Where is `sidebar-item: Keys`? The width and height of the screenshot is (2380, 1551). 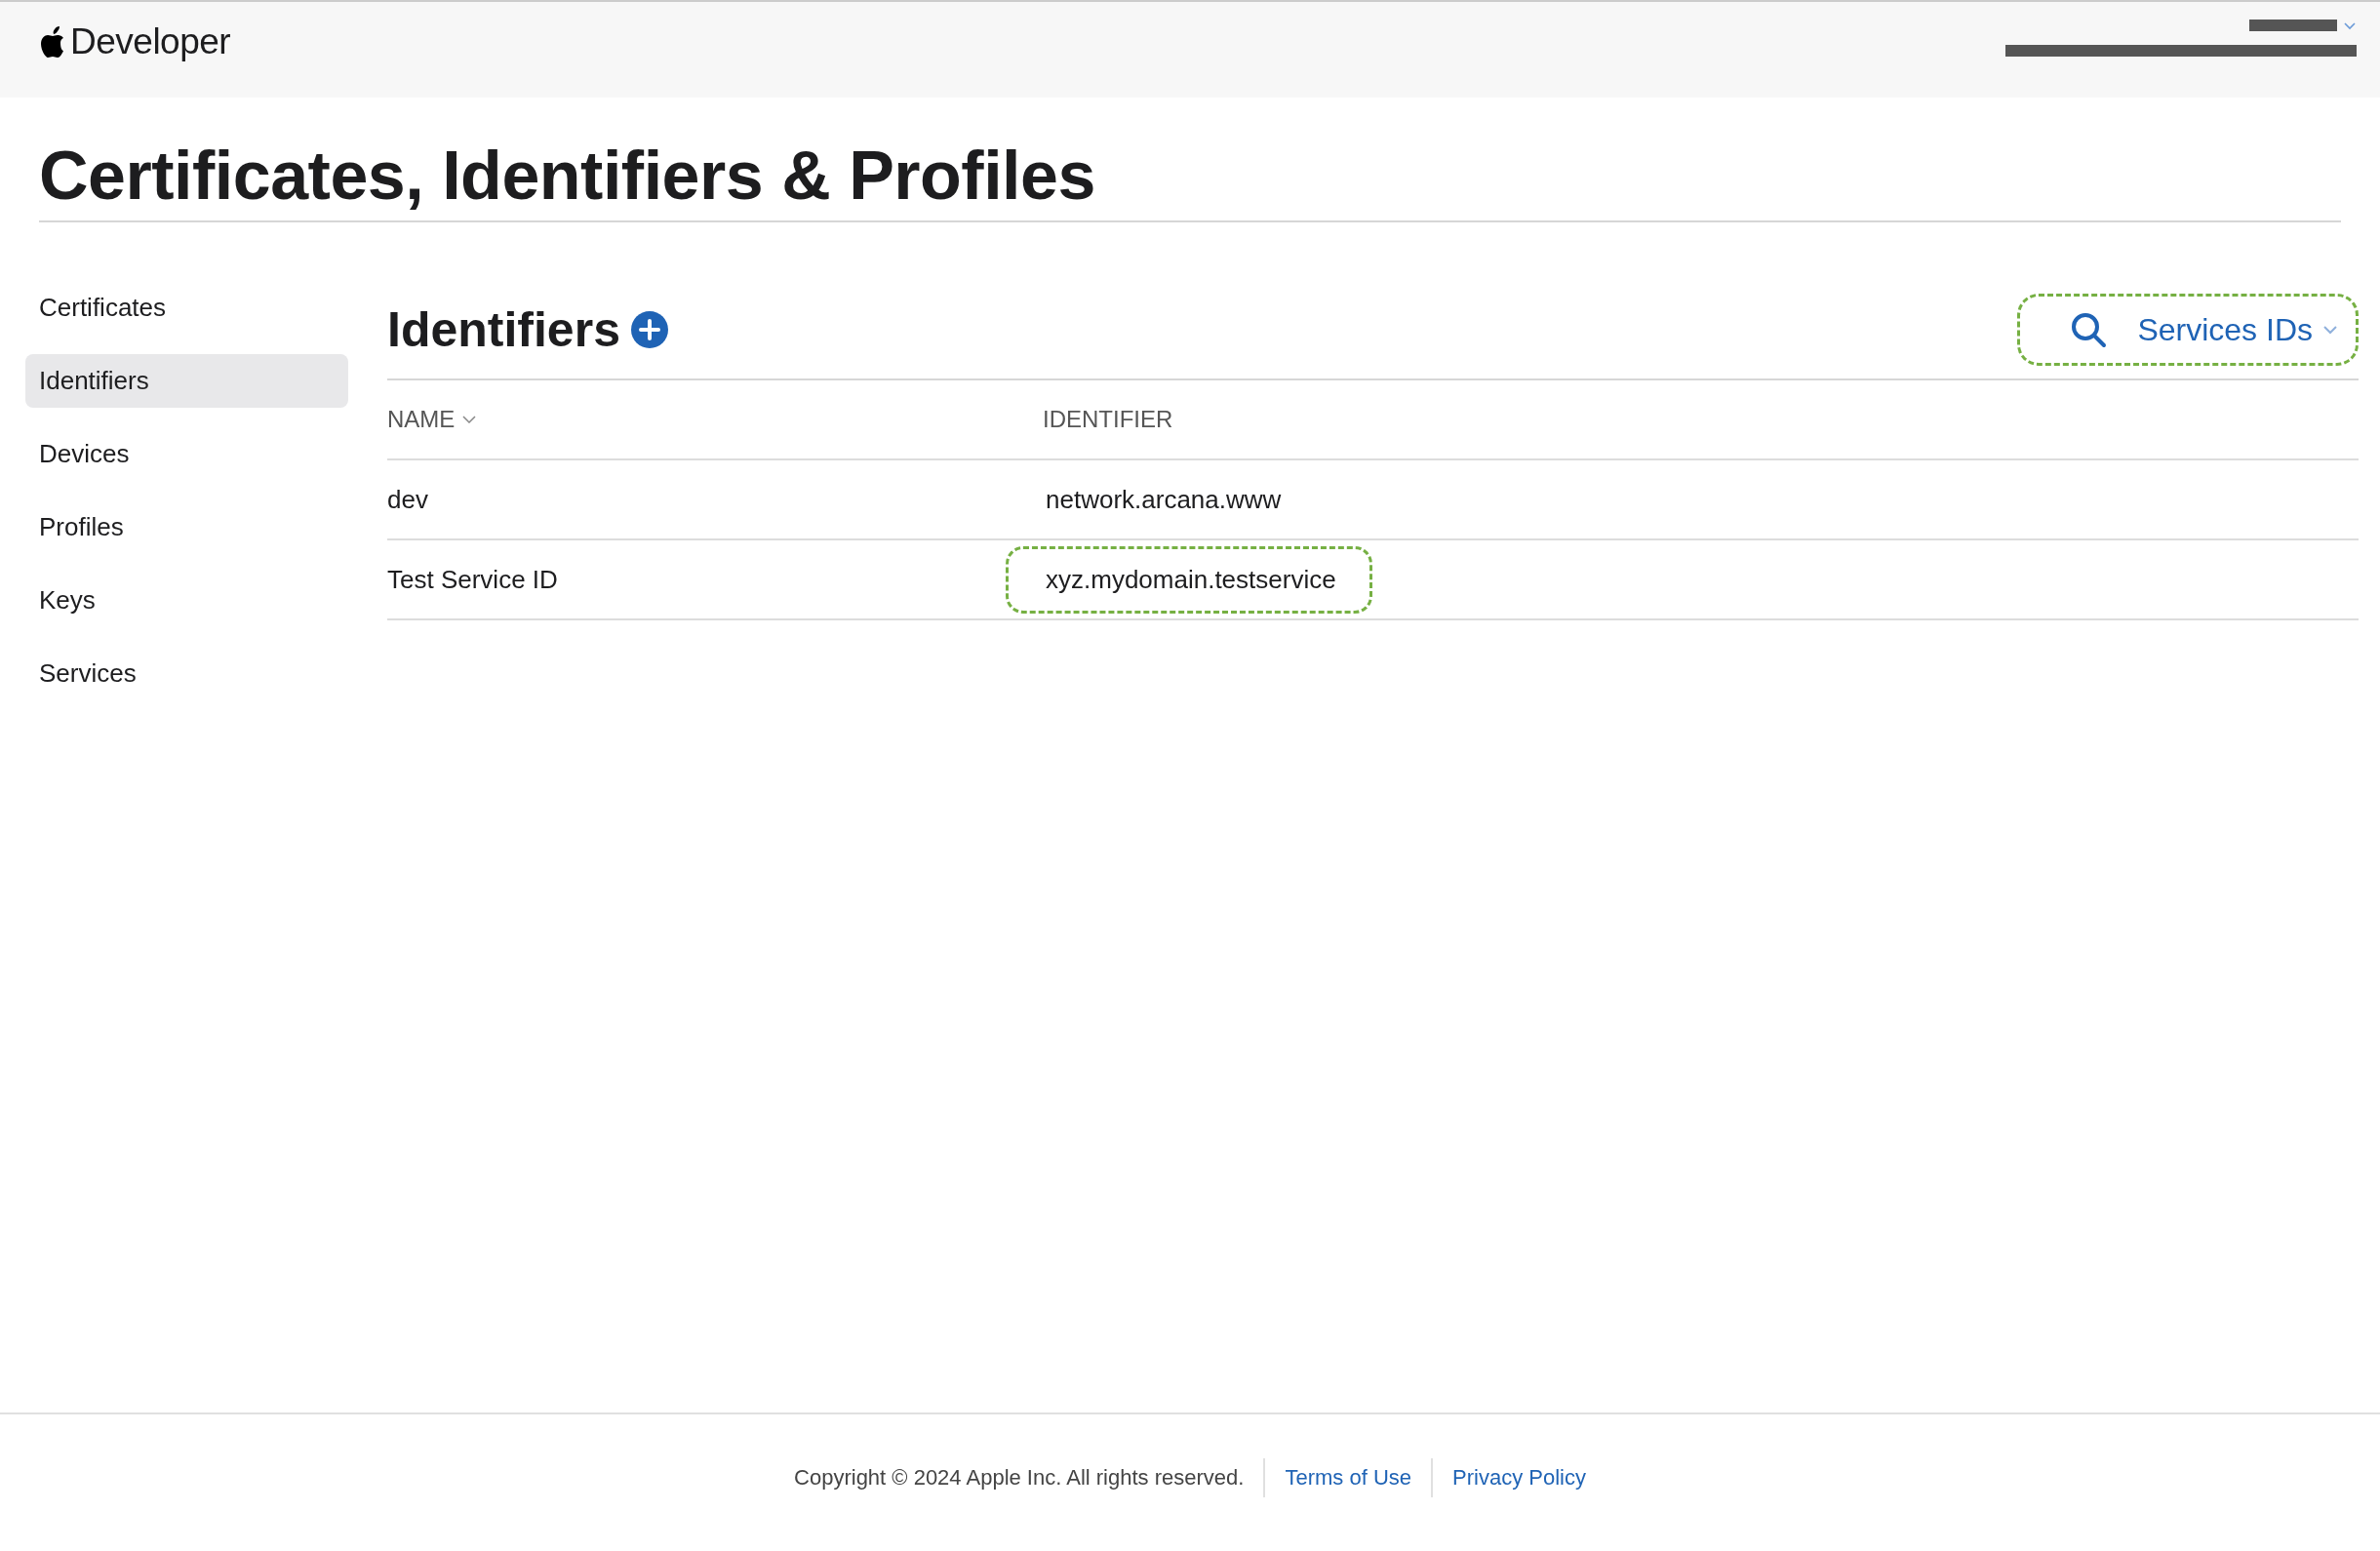
sidebar-item: Keys is located at coordinates (186, 600).